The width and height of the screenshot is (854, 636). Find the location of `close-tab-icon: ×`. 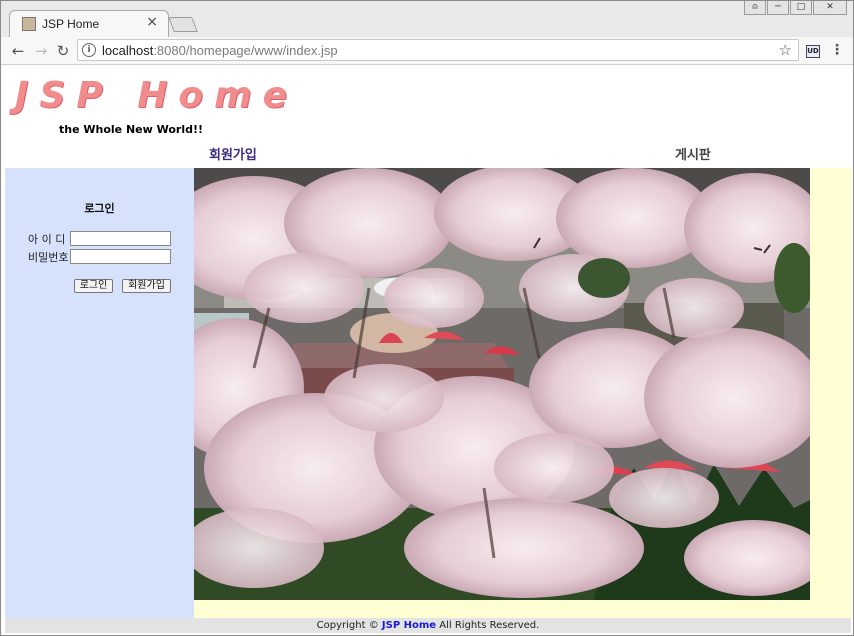

close-tab-icon: × is located at coordinates (152, 22).